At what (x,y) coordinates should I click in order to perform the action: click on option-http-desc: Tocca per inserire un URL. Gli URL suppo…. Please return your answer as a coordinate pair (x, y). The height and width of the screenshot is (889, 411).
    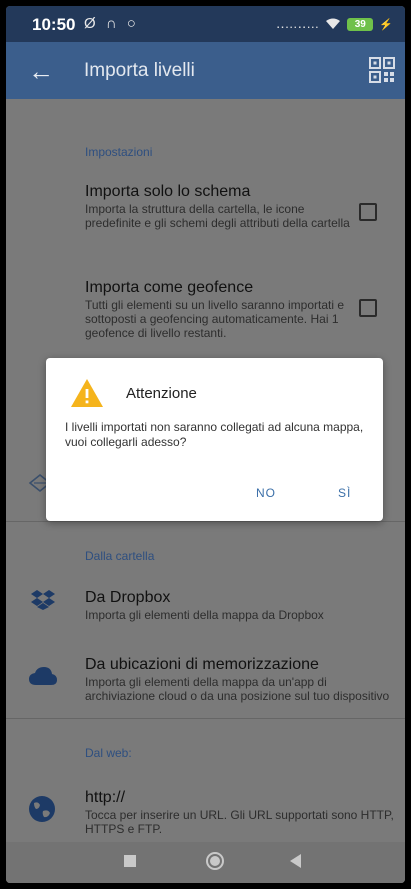
    Looking at the image, I should click on (239, 822).